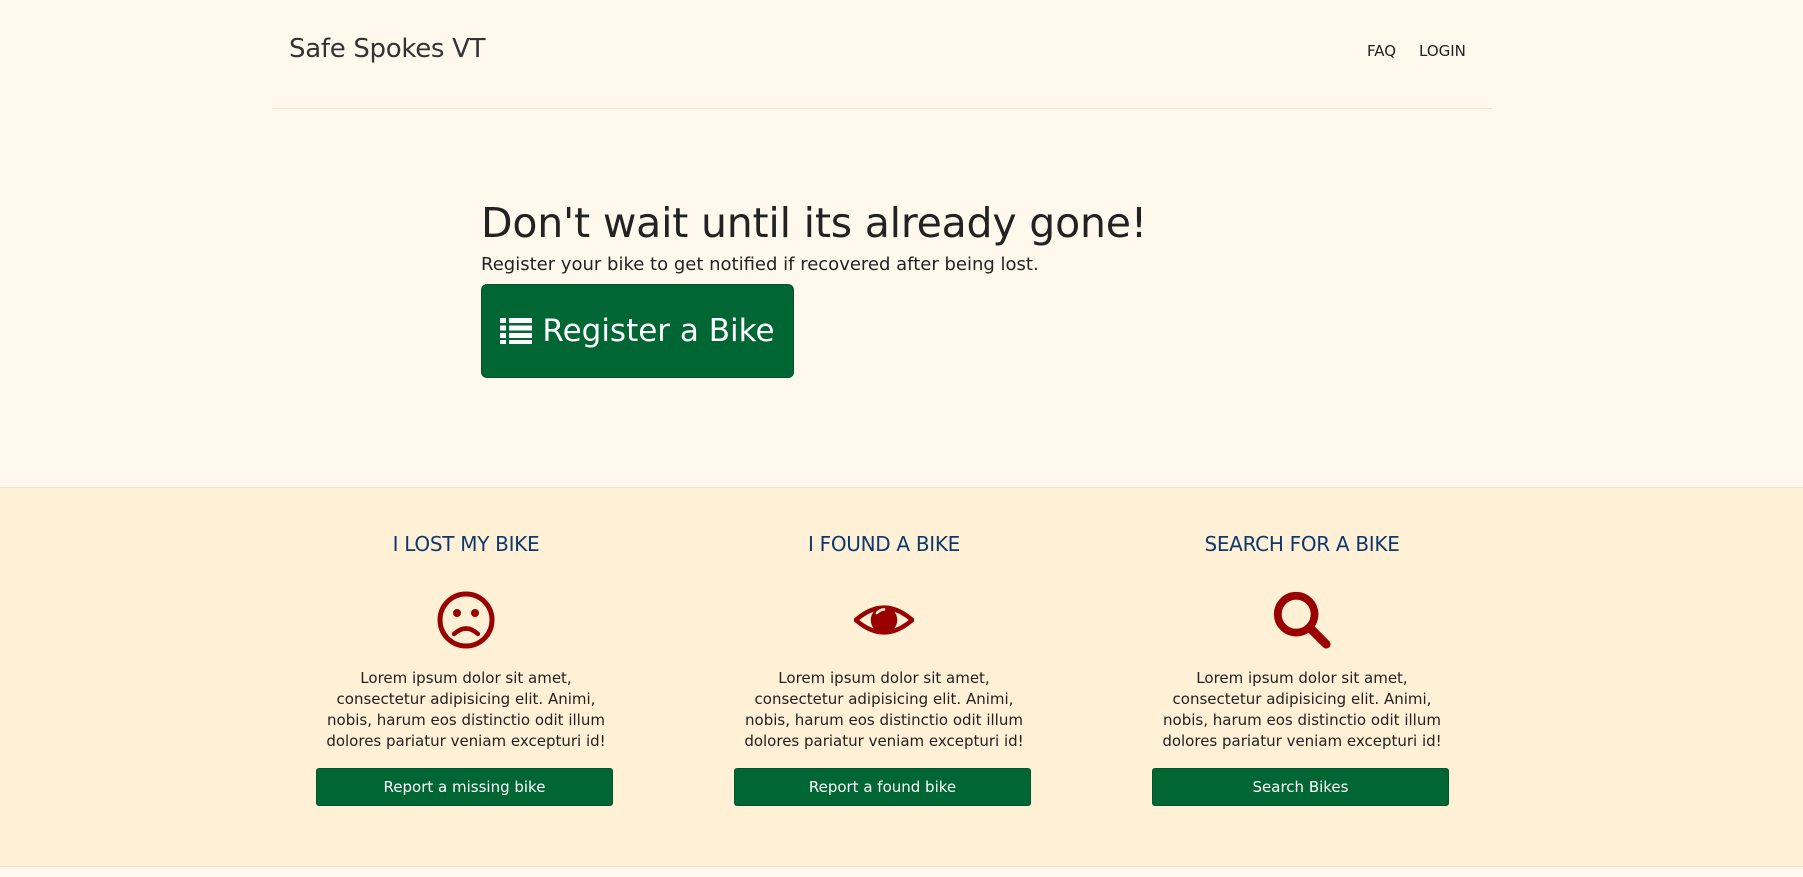 This screenshot has width=1803, height=877. I want to click on nav-faq-link: FAQ, so click(1381, 51).